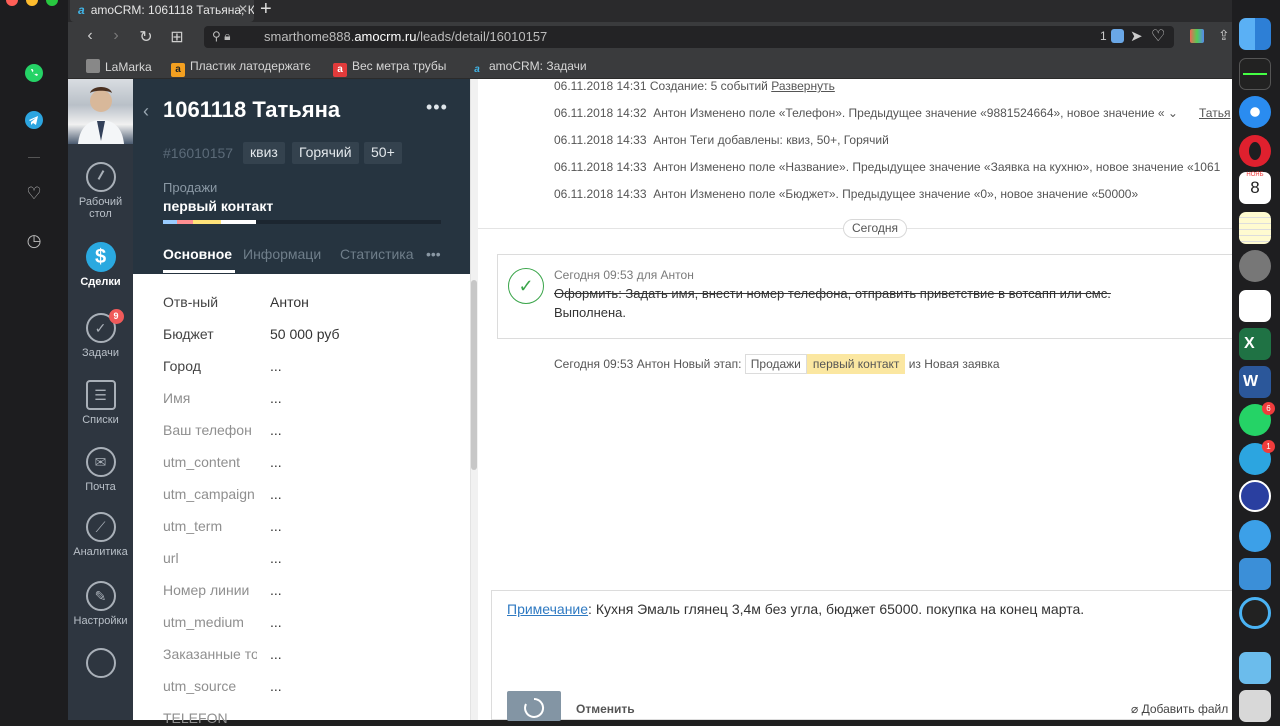 Image resolution: width=1280 pixels, height=726 pixels. Describe the element at coordinates (100, 111) in the screenshot. I see `avatar` at that location.